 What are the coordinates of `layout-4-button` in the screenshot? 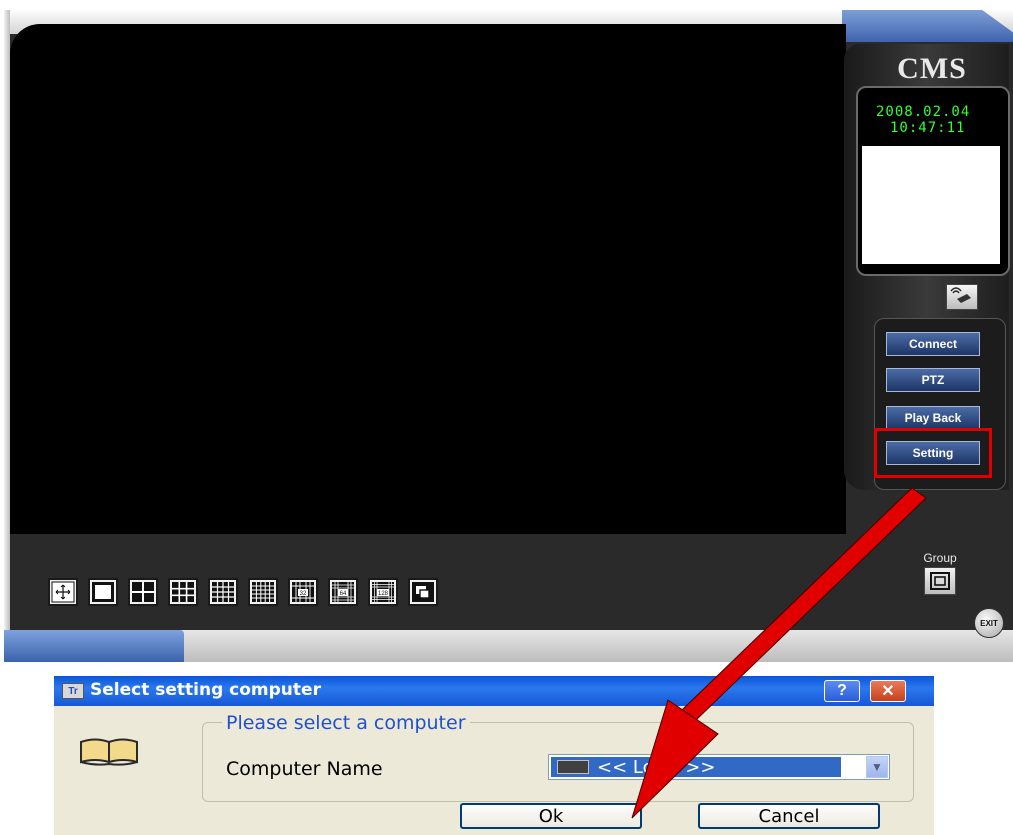 It's located at (143, 592).